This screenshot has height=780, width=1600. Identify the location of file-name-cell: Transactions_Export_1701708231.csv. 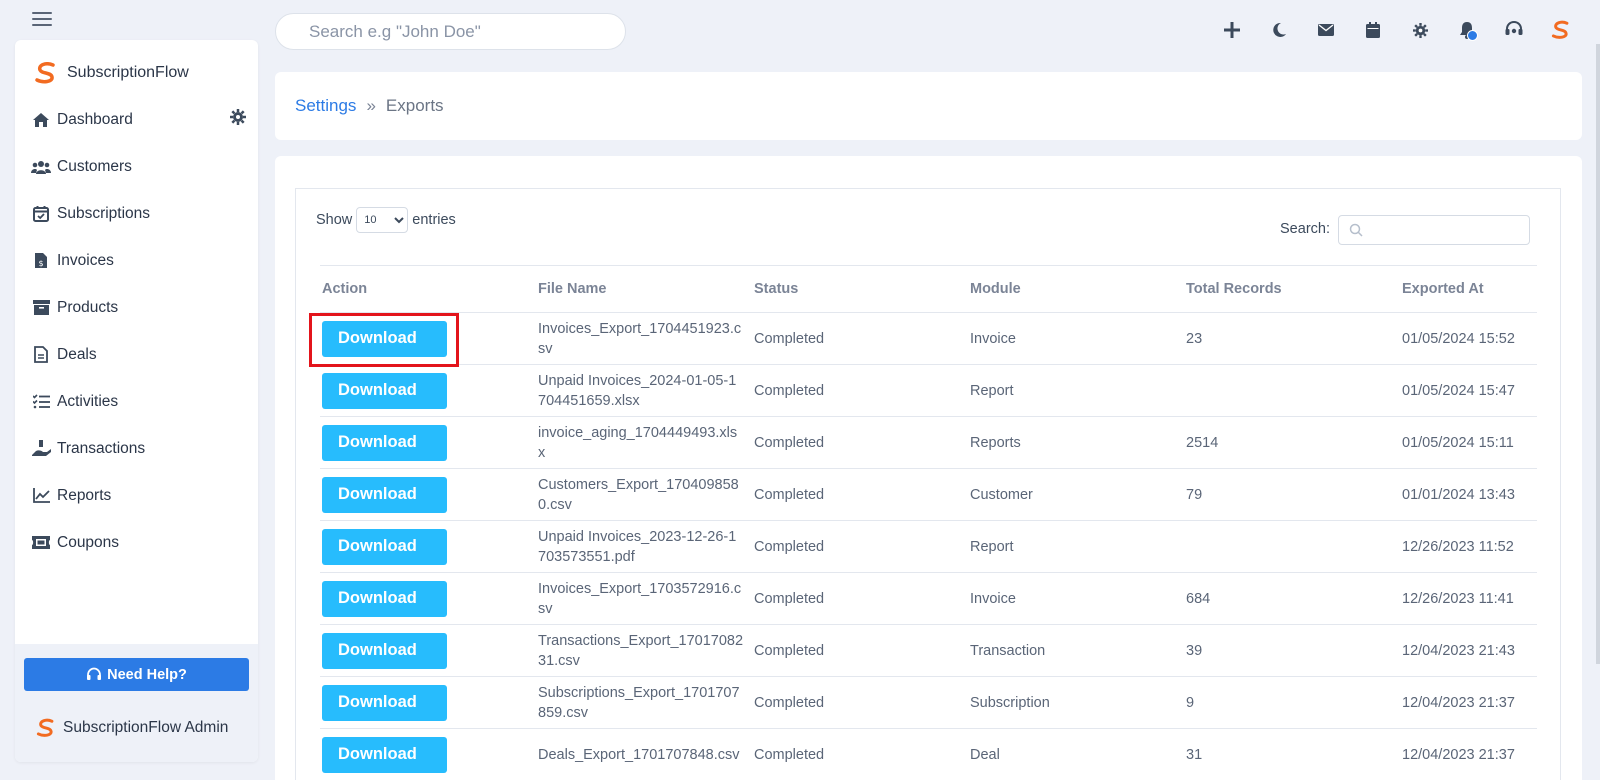
(644, 650).